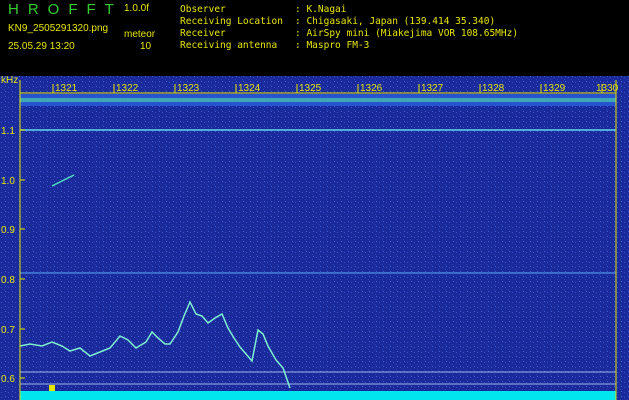 The height and width of the screenshot is (400, 629). Describe the element at coordinates (66, 88) in the screenshot. I see `x-tick-label: 1321` at that location.